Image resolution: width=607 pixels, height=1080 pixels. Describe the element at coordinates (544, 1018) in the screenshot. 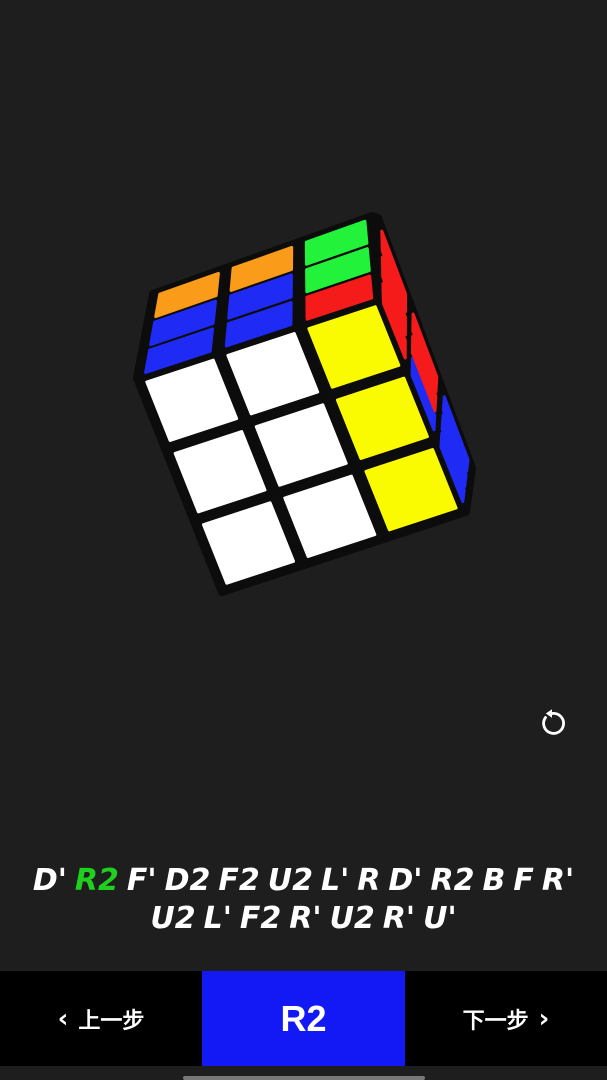

I see `chevron-right-icon: ›` at that location.